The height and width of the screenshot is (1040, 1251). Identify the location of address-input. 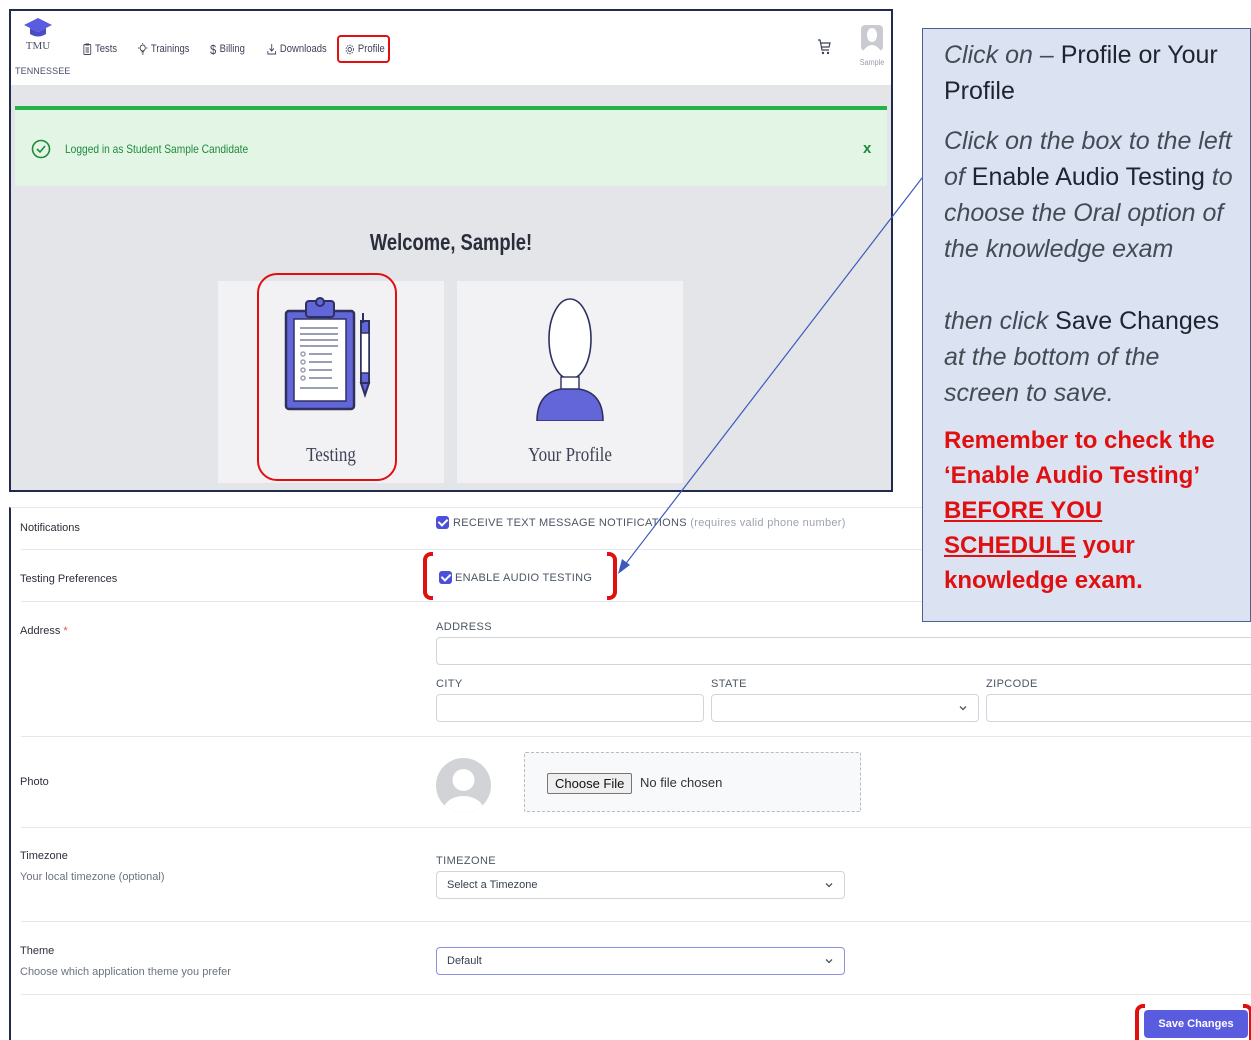
(843, 651).